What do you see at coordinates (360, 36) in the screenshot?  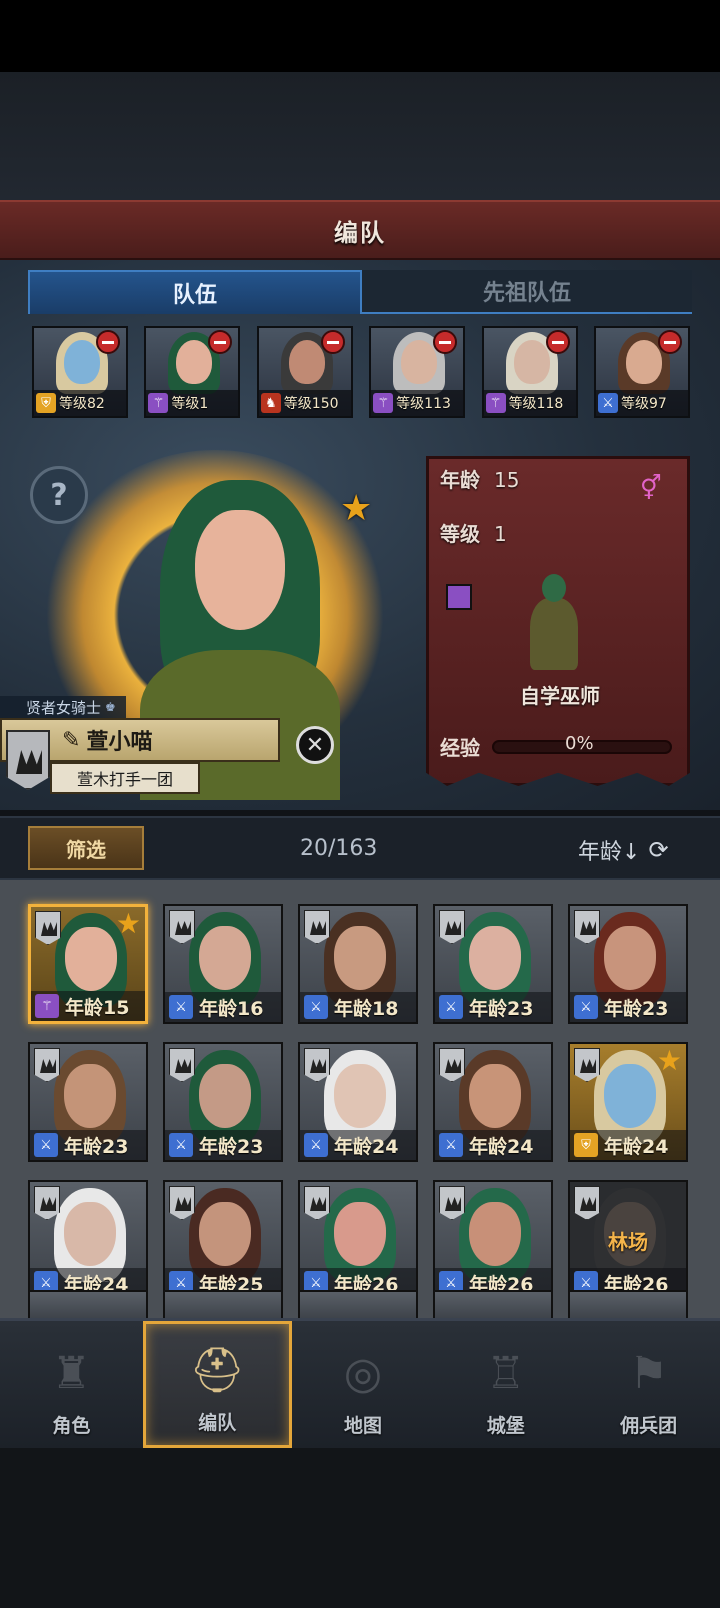 I see `status-bar-area` at bounding box center [360, 36].